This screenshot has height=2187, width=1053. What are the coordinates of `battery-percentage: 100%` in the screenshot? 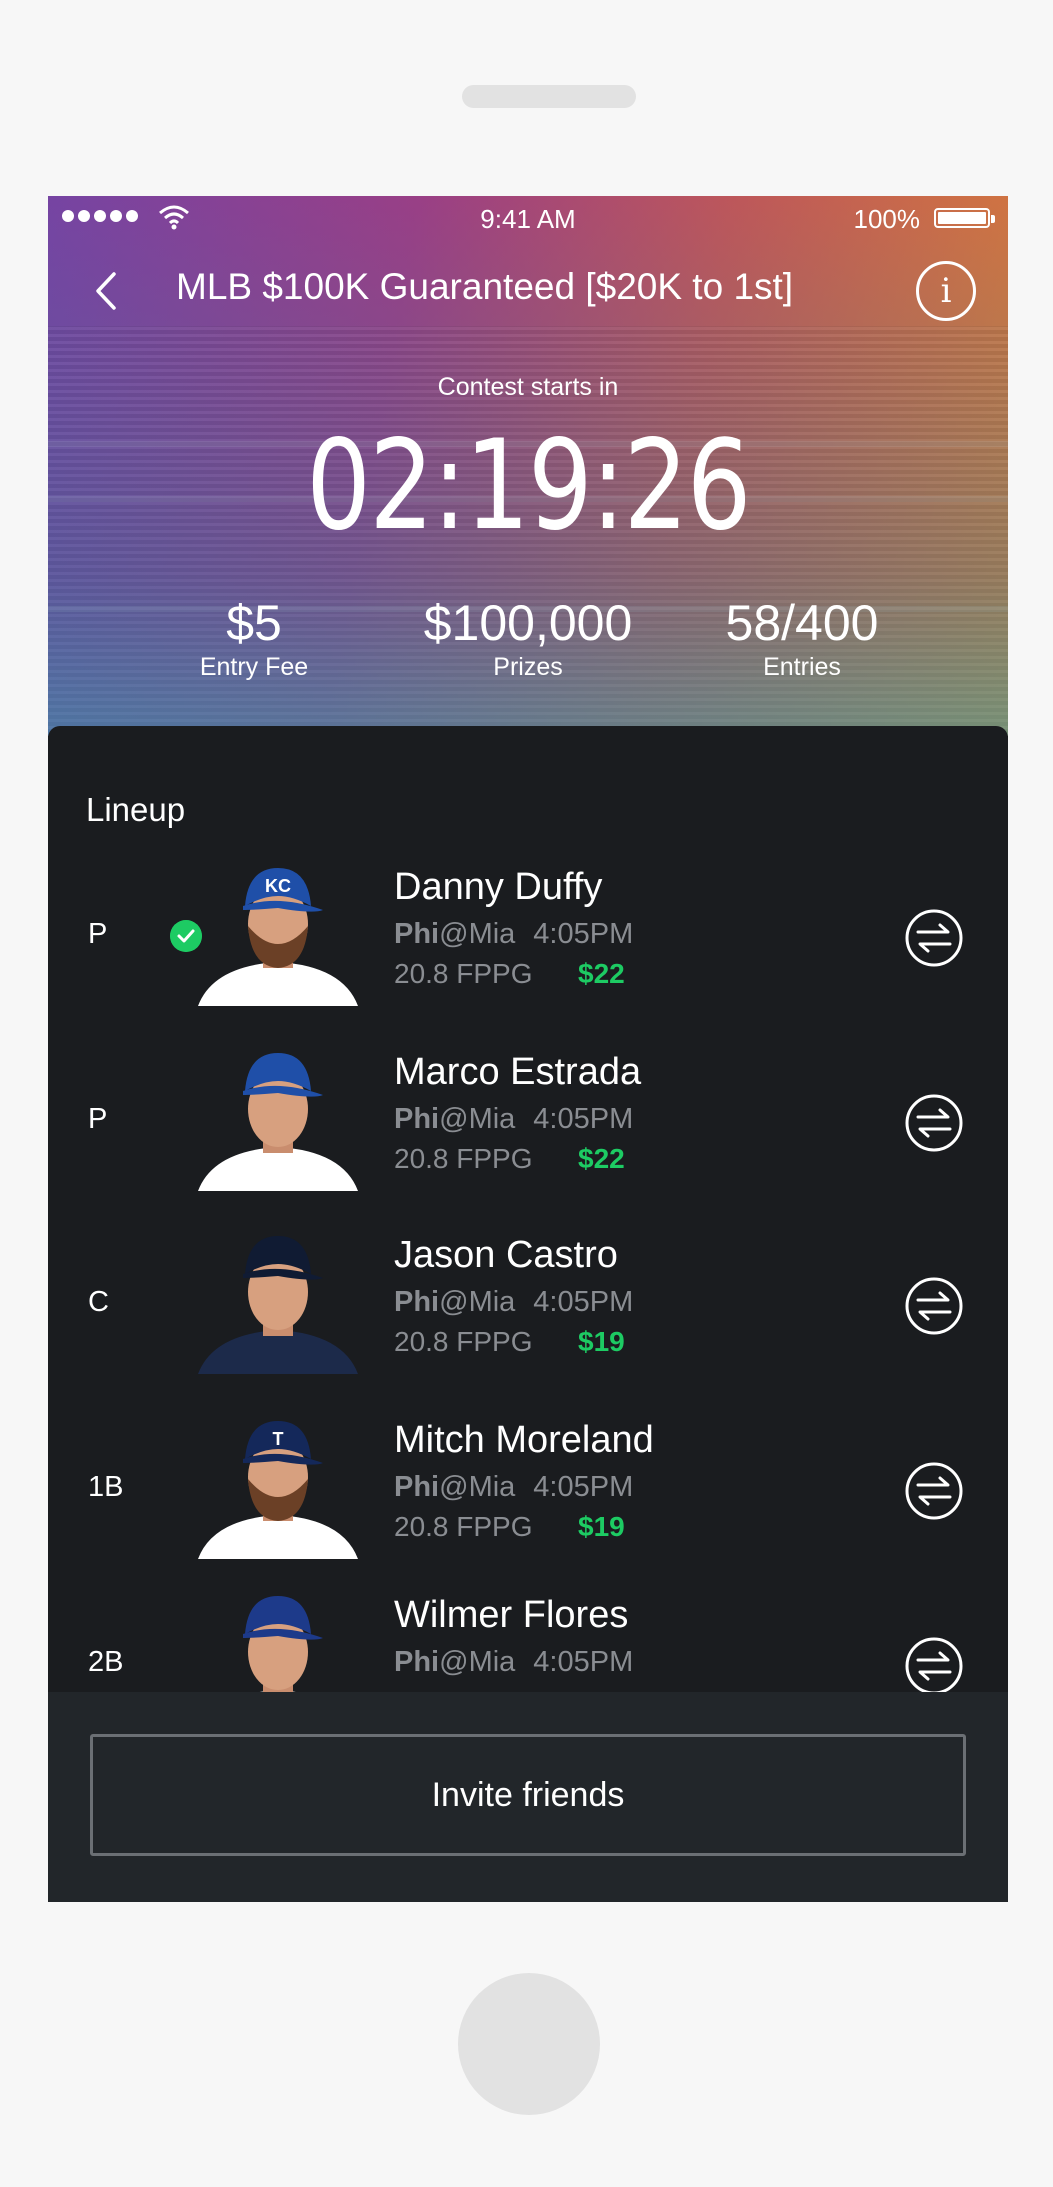 It's located at (887, 219).